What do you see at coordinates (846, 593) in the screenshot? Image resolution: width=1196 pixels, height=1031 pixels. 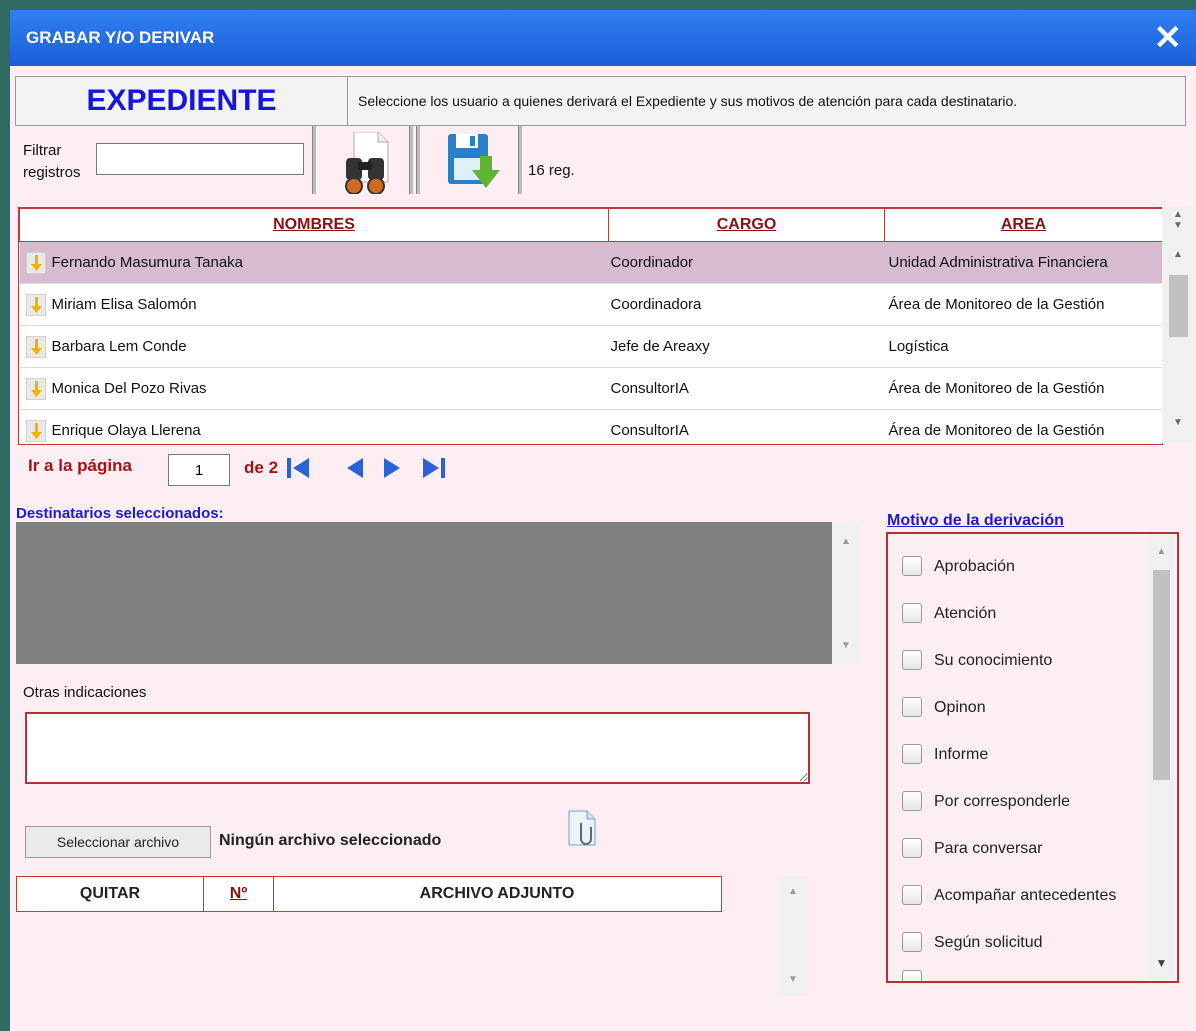 I see `destinatarios-scrollbar: ▲ ▼` at bounding box center [846, 593].